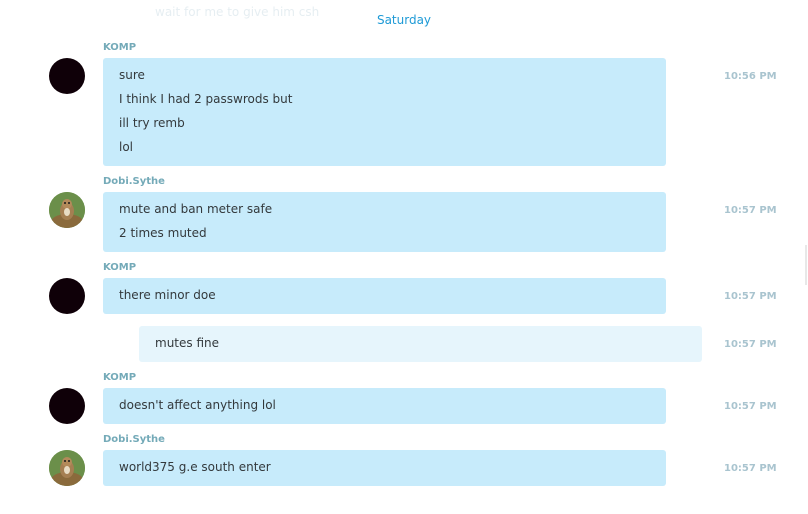  I want to click on message-text: I think I had 2 passwrods but, so click(206, 99).